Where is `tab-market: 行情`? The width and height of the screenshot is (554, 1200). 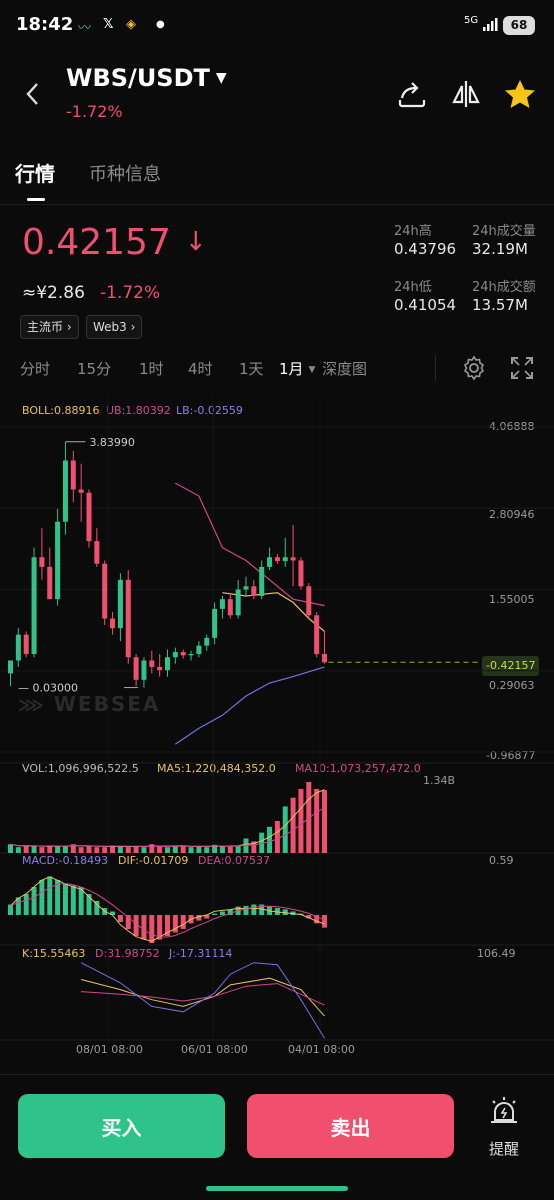
tab-market: 行情 is located at coordinates (35, 172).